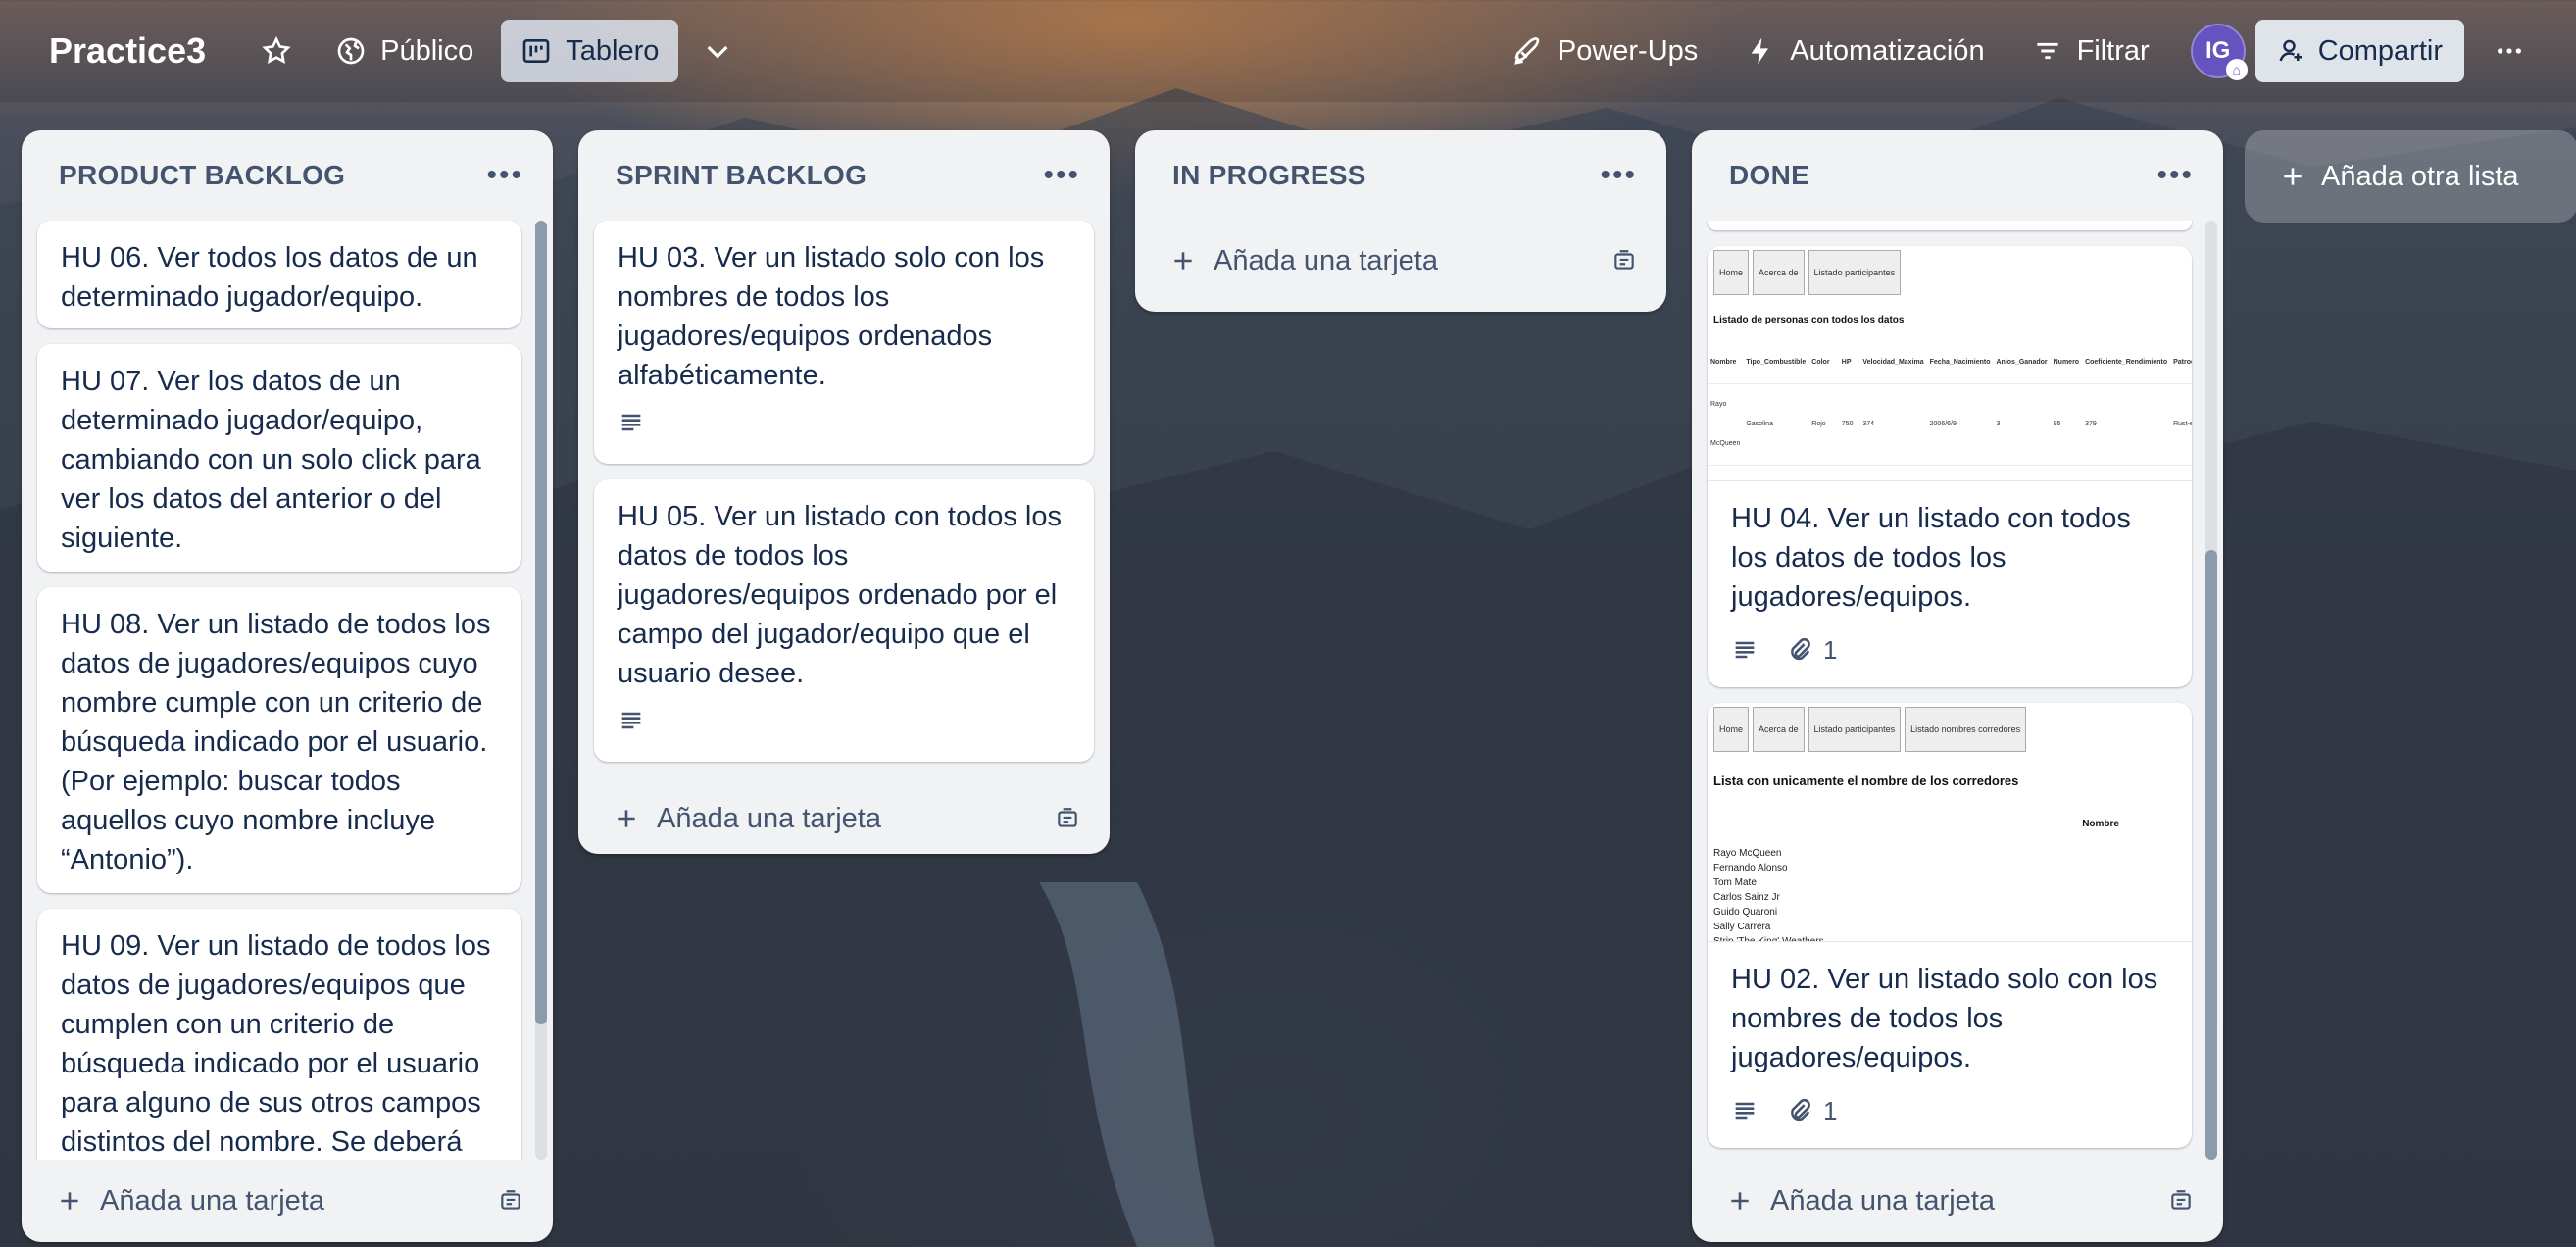  What do you see at coordinates (1849, 425) in the screenshot?
I see `cover-table-cell: 750` at bounding box center [1849, 425].